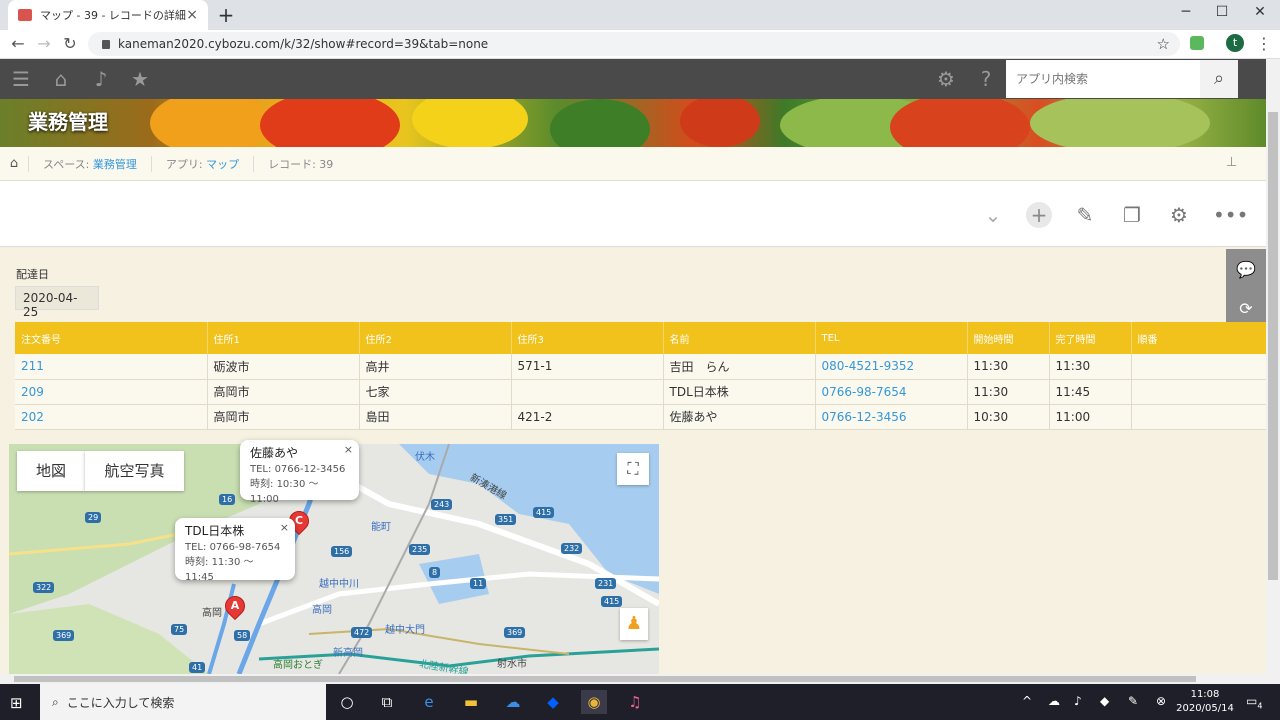  What do you see at coordinates (111, 392) in the screenshot?
I see `order-no-link: 209` at bounding box center [111, 392].